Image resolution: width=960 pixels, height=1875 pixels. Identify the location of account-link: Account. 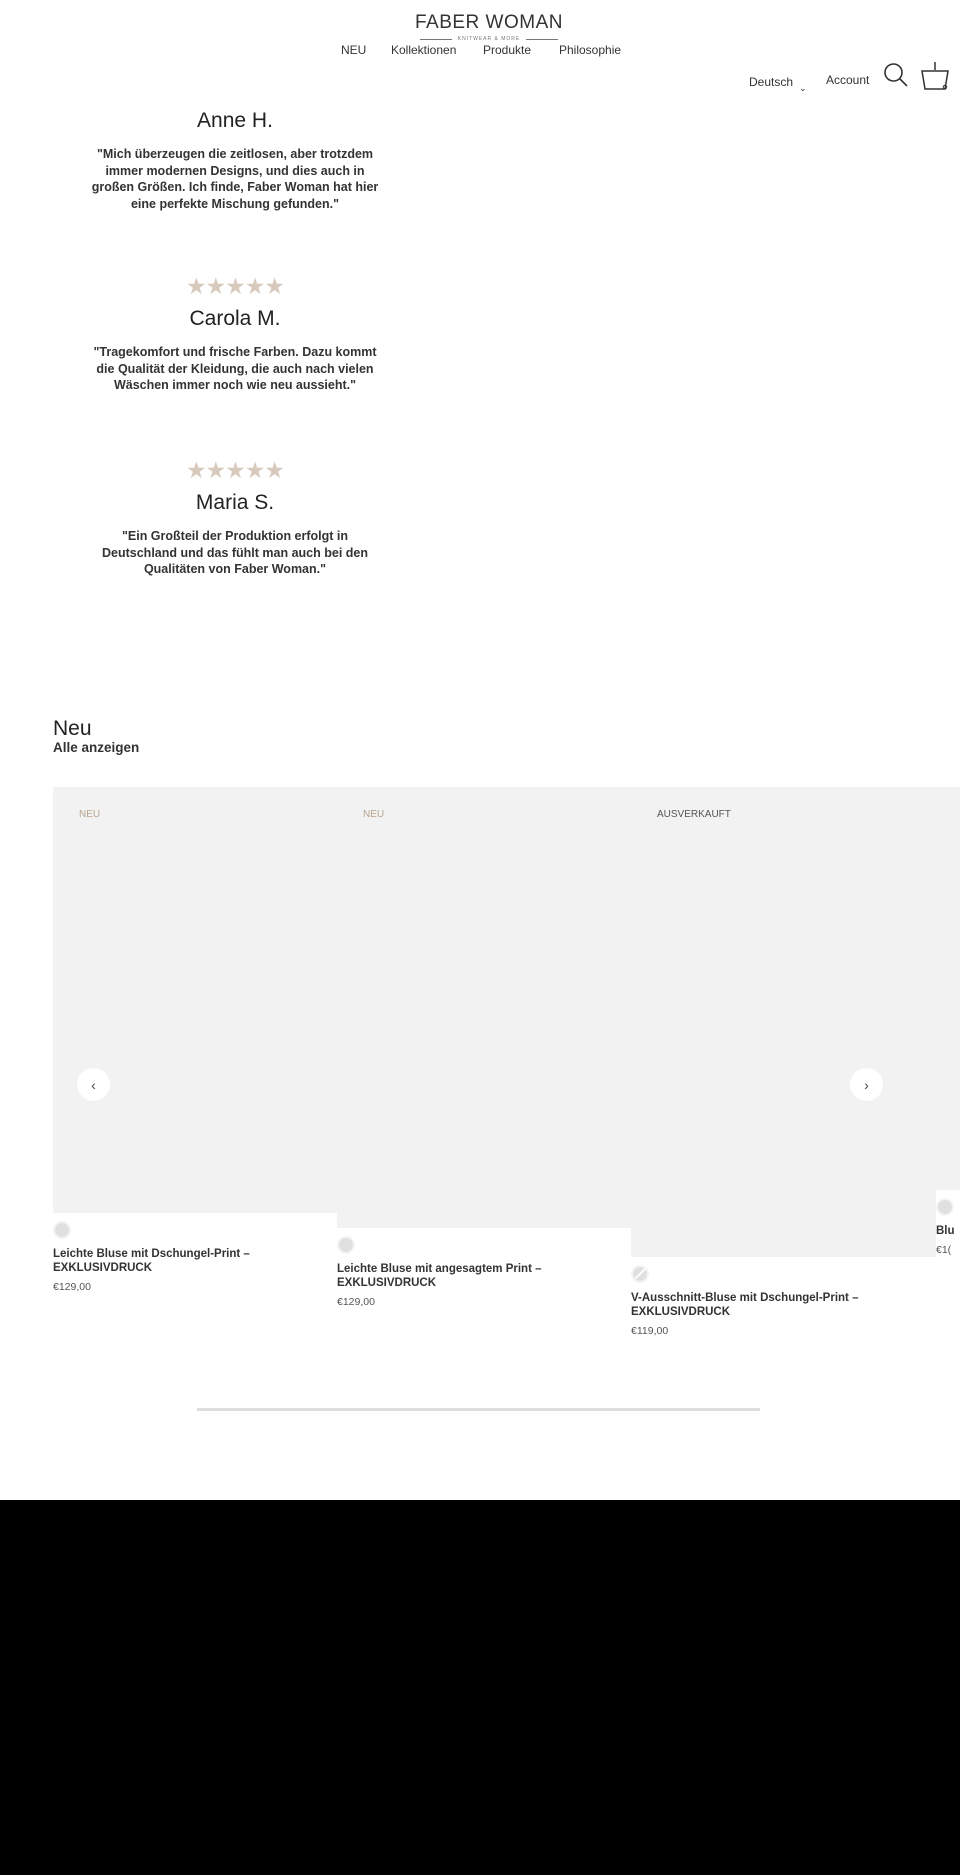
(847, 80).